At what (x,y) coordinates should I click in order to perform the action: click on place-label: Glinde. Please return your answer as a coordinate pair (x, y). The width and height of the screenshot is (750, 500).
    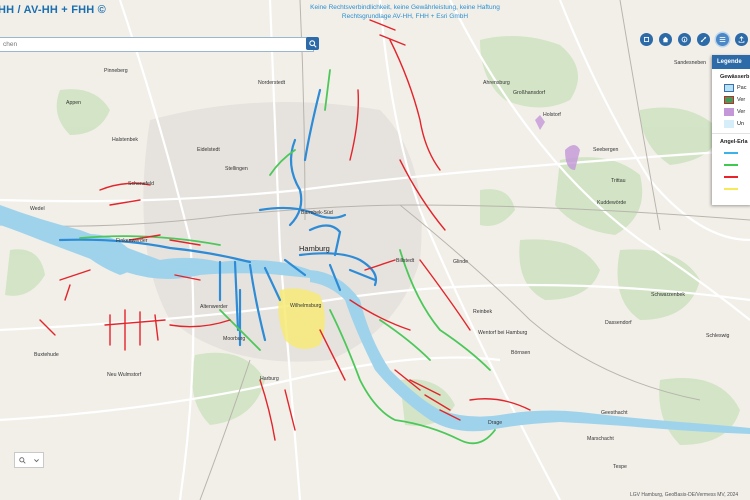
    Looking at the image, I should click on (460, 262).